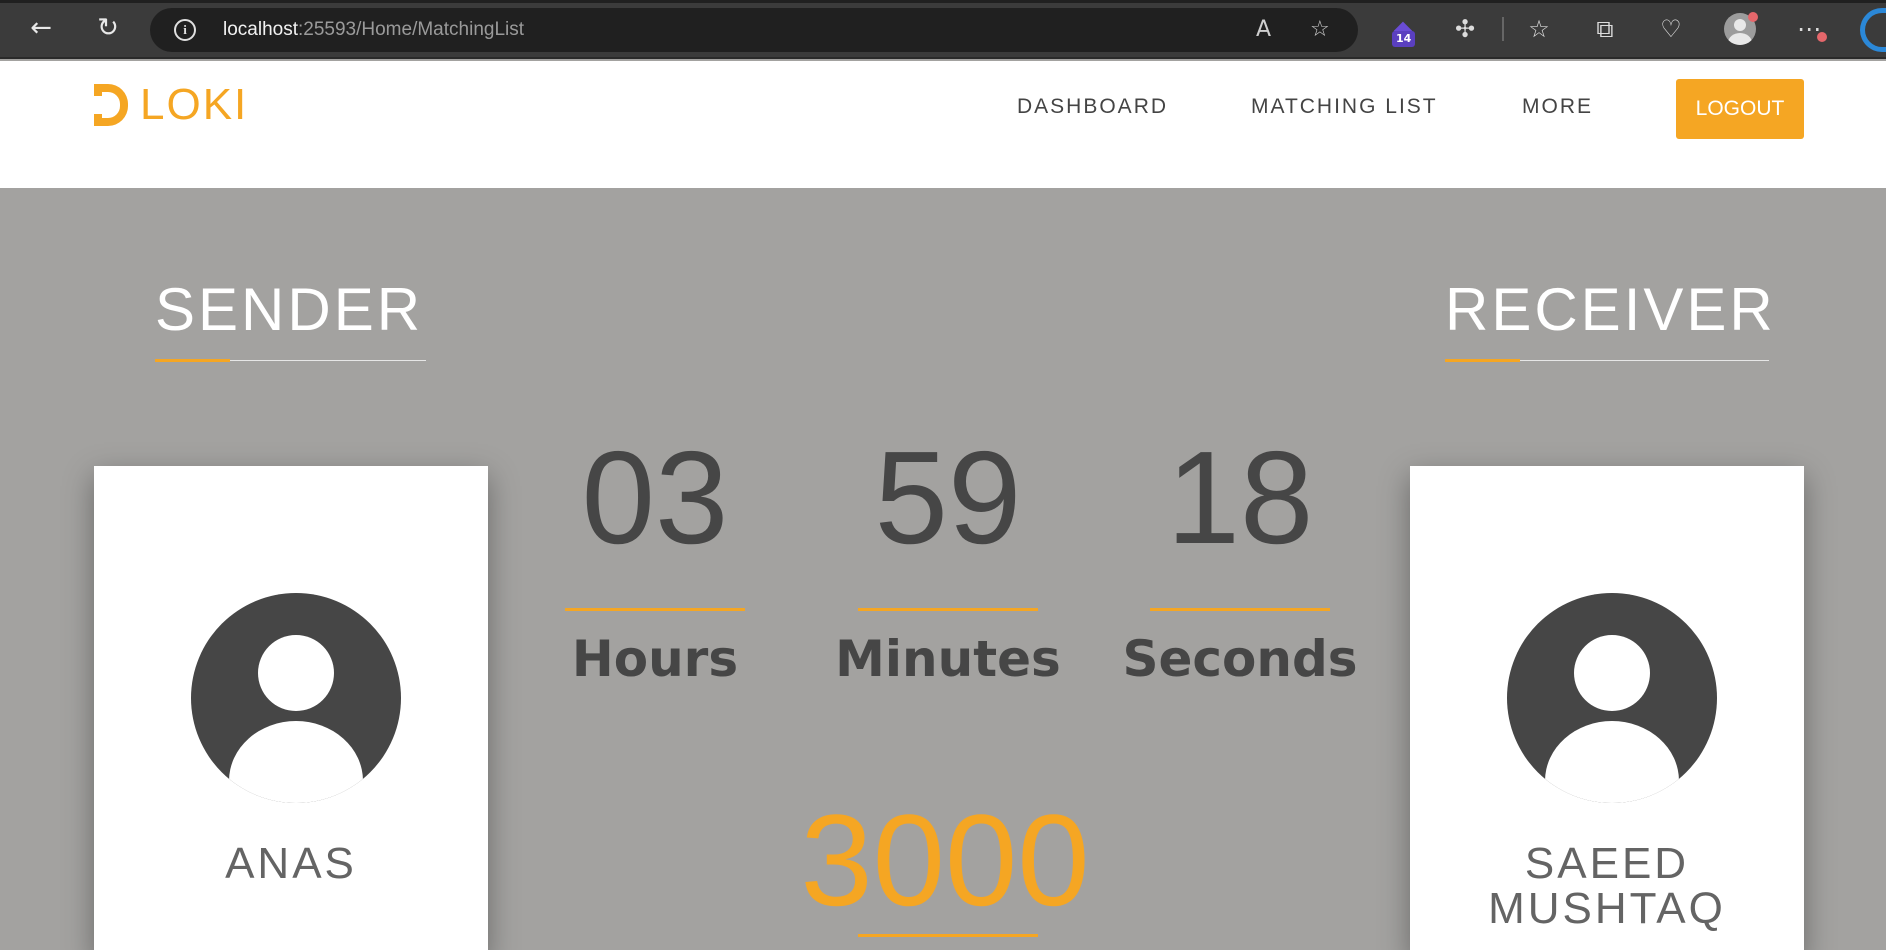  What do you see at coordinates (1240, 497) in the screenshot?
I see `countdown-seconds: 18` at bounding box center [1240, 497].